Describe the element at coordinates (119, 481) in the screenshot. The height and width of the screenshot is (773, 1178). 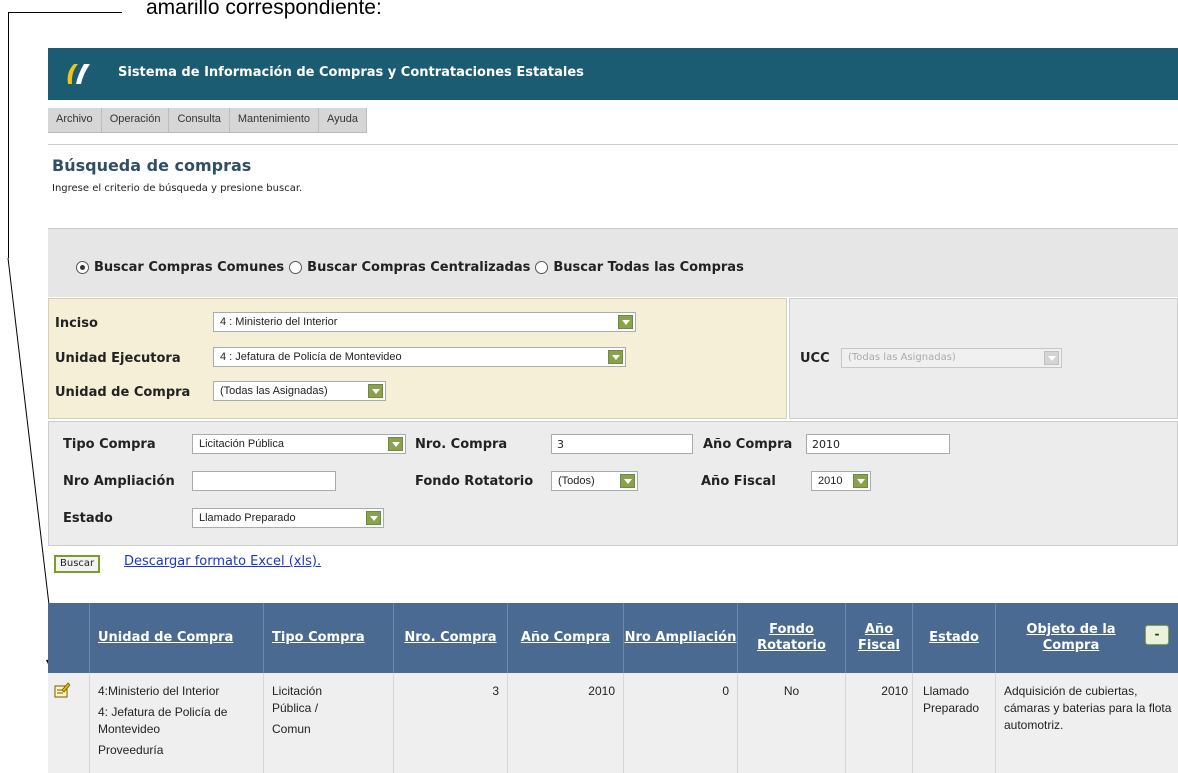
I see `nro-ampliacion-label: Nro Ampliación` at that location.